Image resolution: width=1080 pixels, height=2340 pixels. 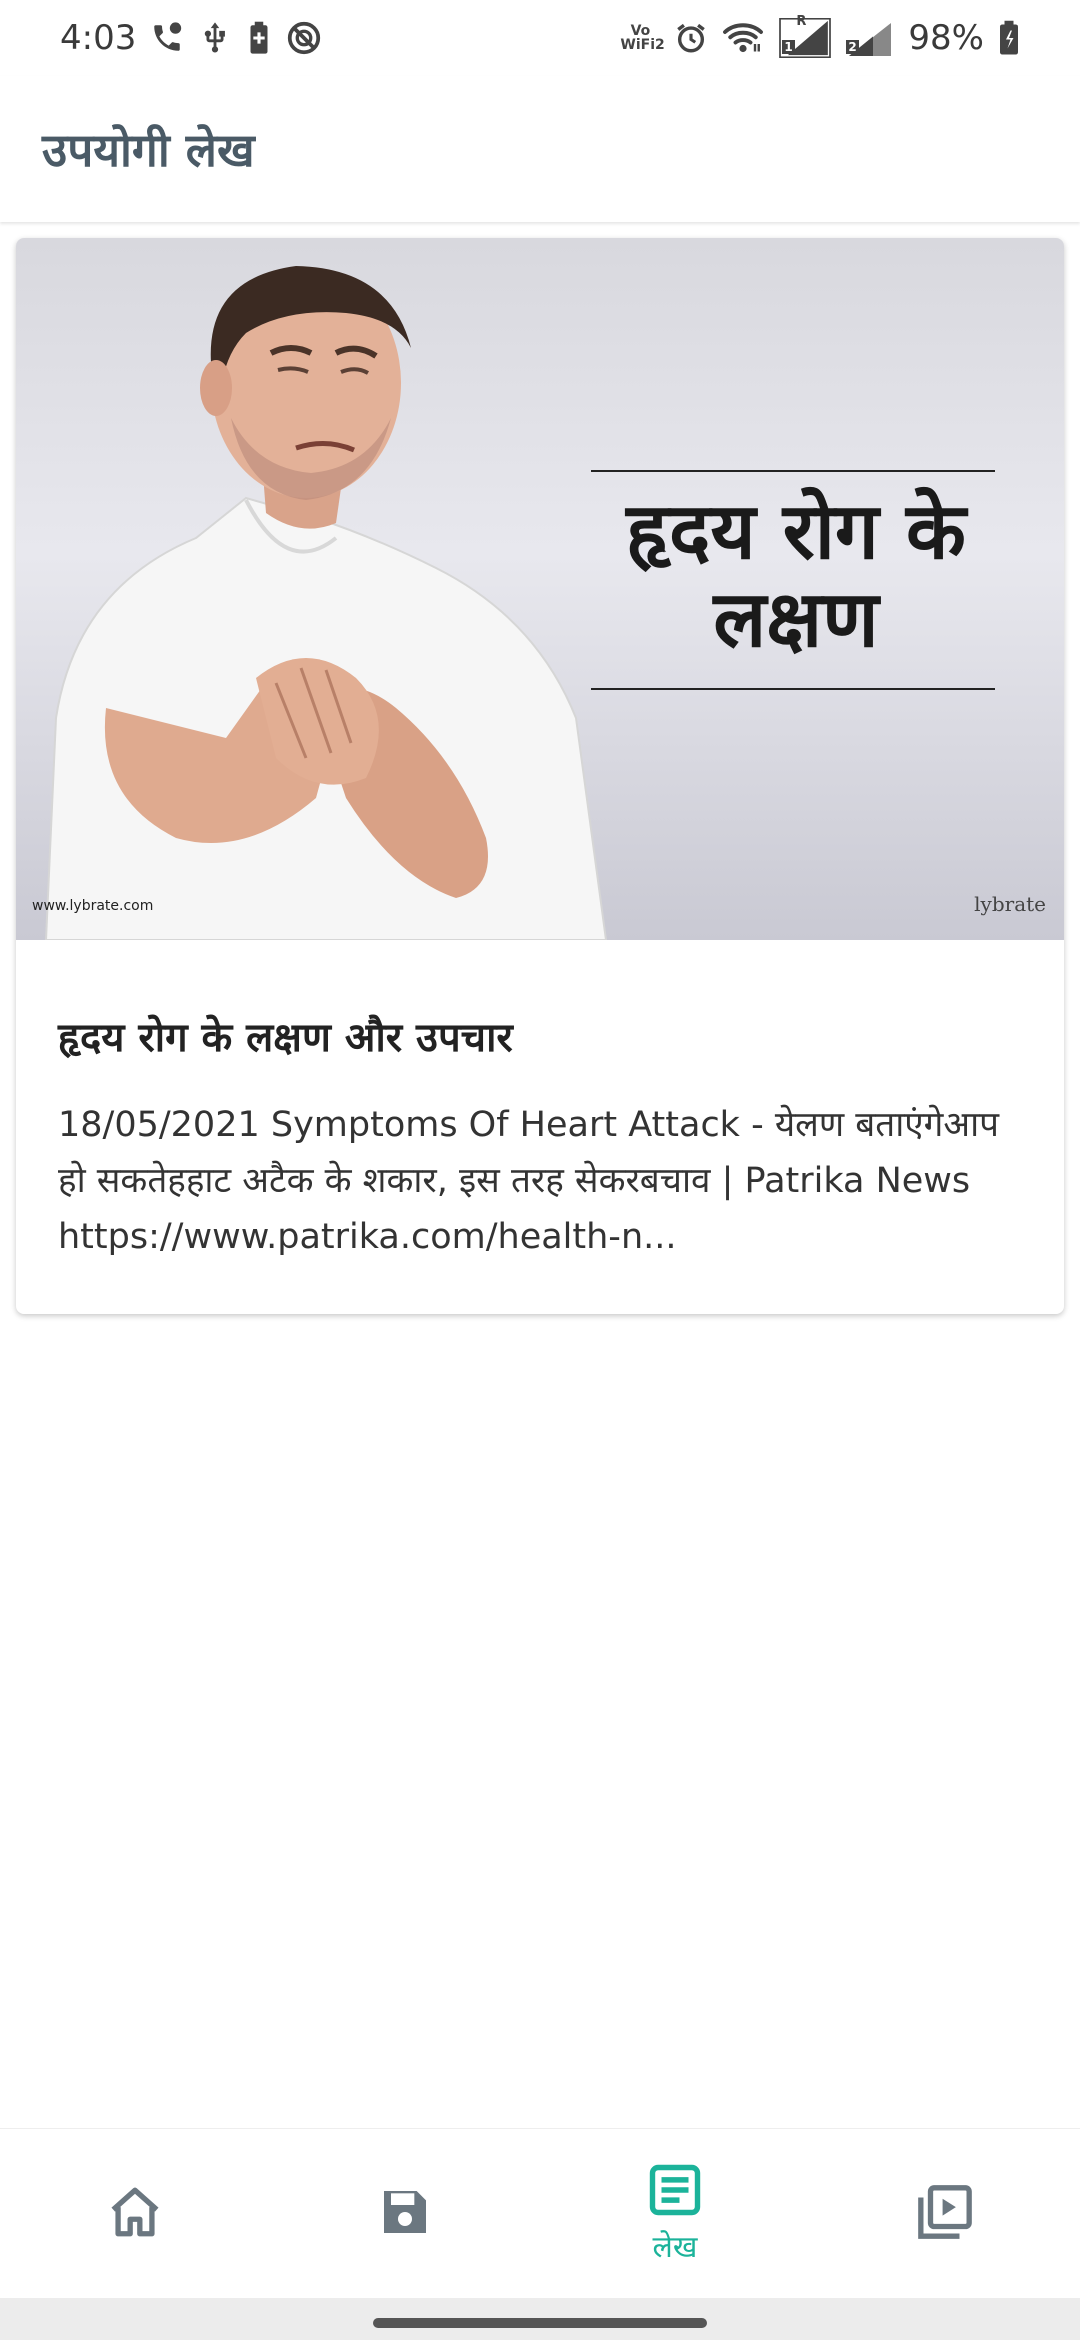 What do you see at coordinates (540, 149) in the screenshot?
I see `app-bar: उपयोगी लेख` at bounding box center [540, 149].